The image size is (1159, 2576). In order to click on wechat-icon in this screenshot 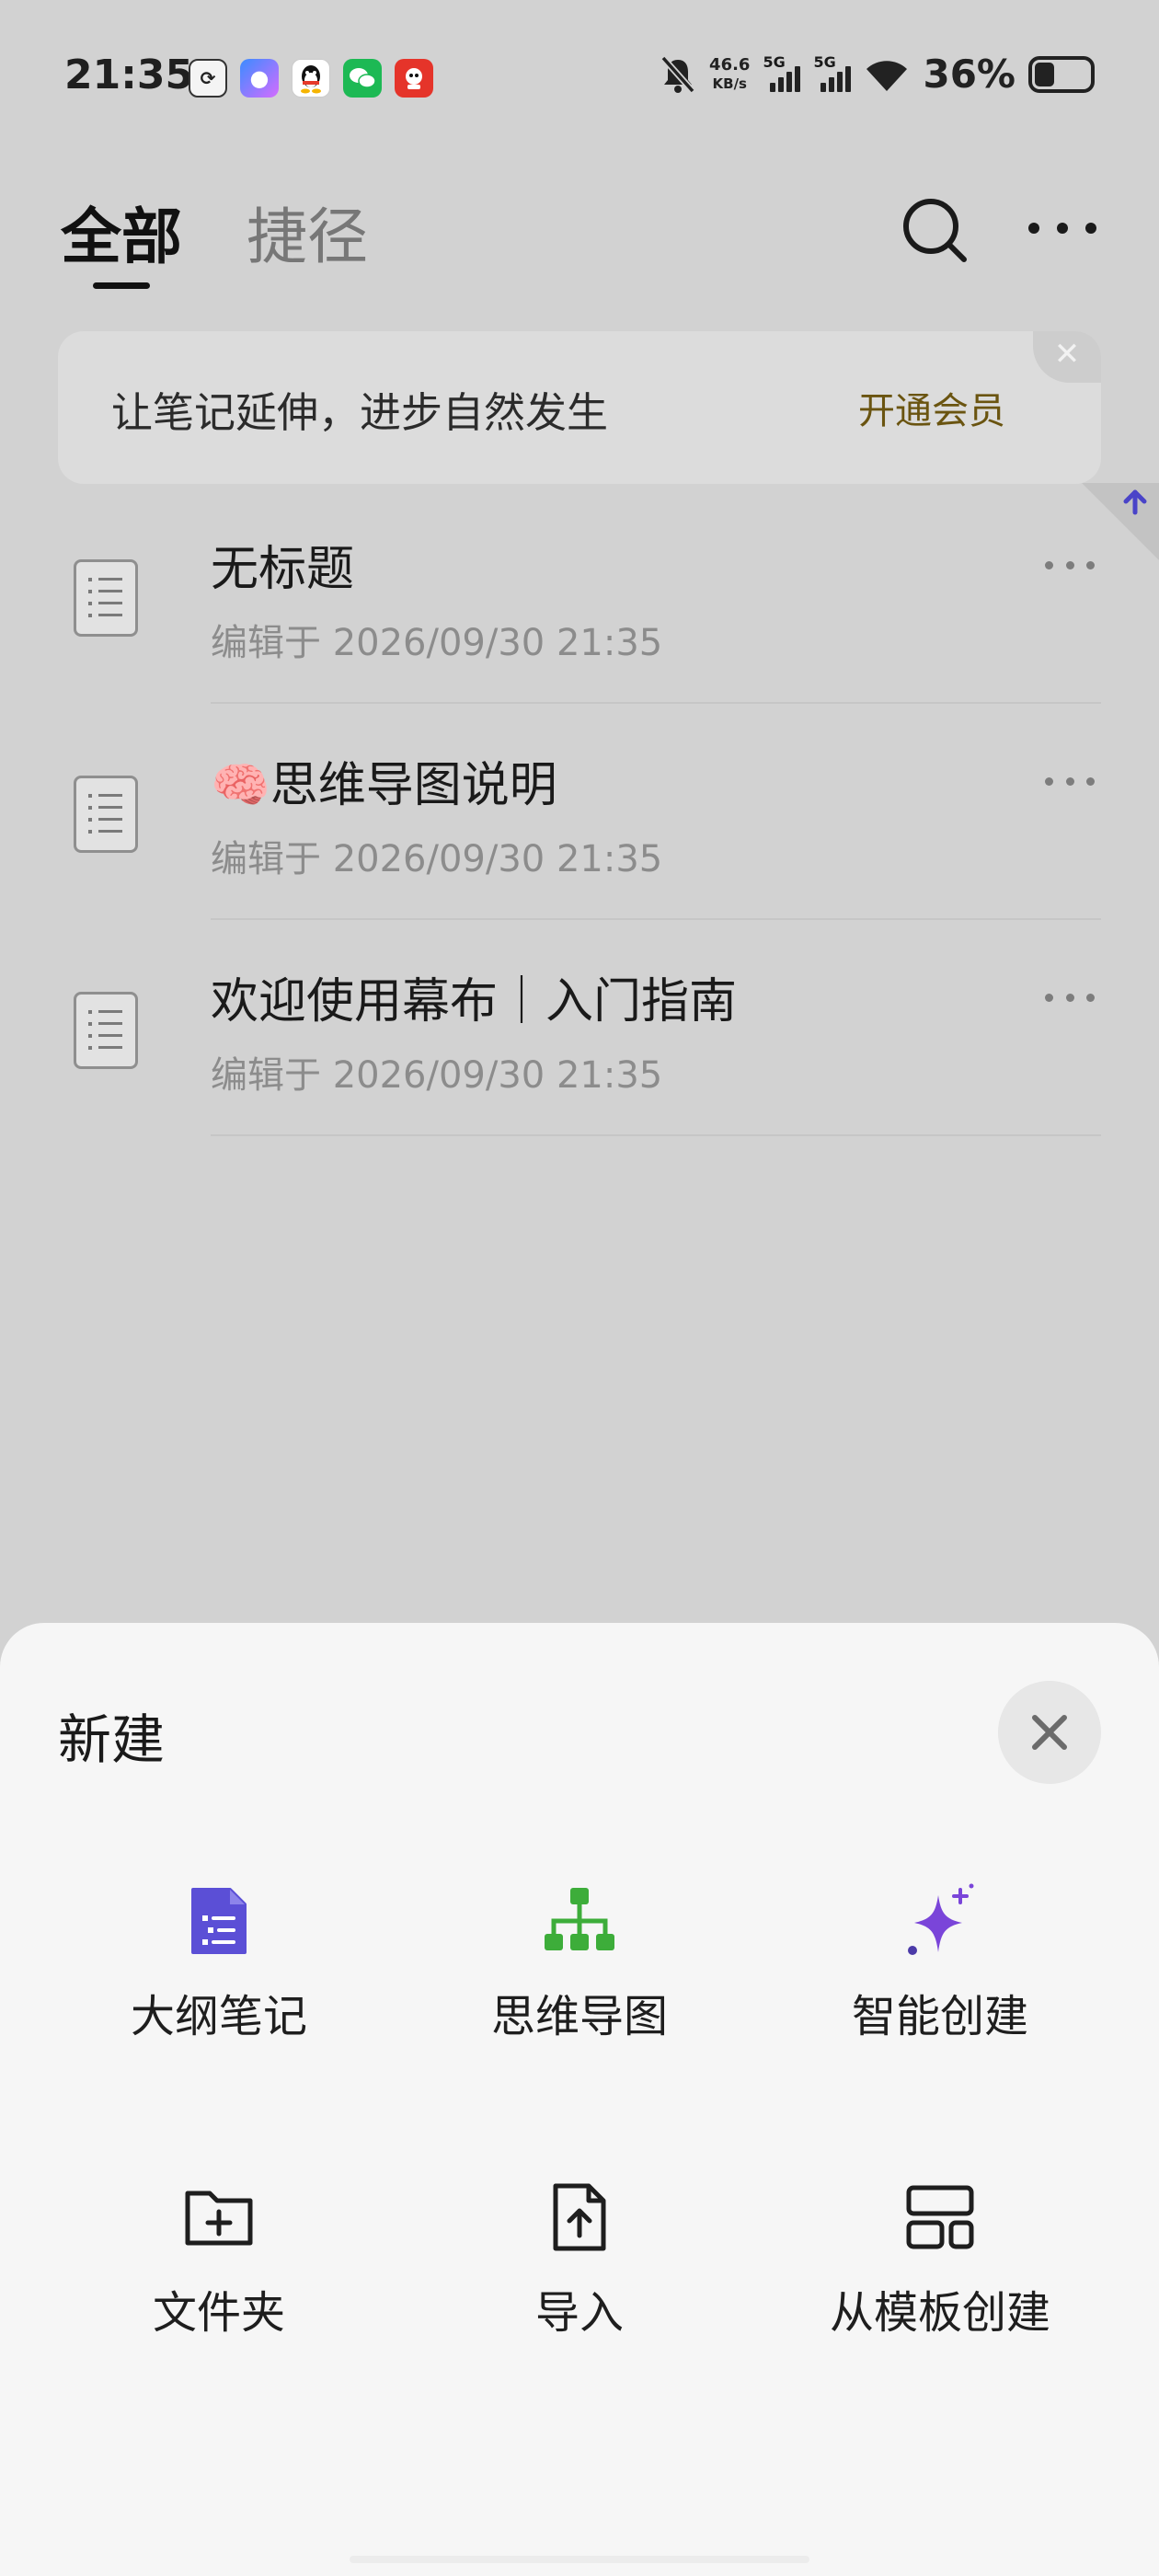, I will do `click(362, 78)`.